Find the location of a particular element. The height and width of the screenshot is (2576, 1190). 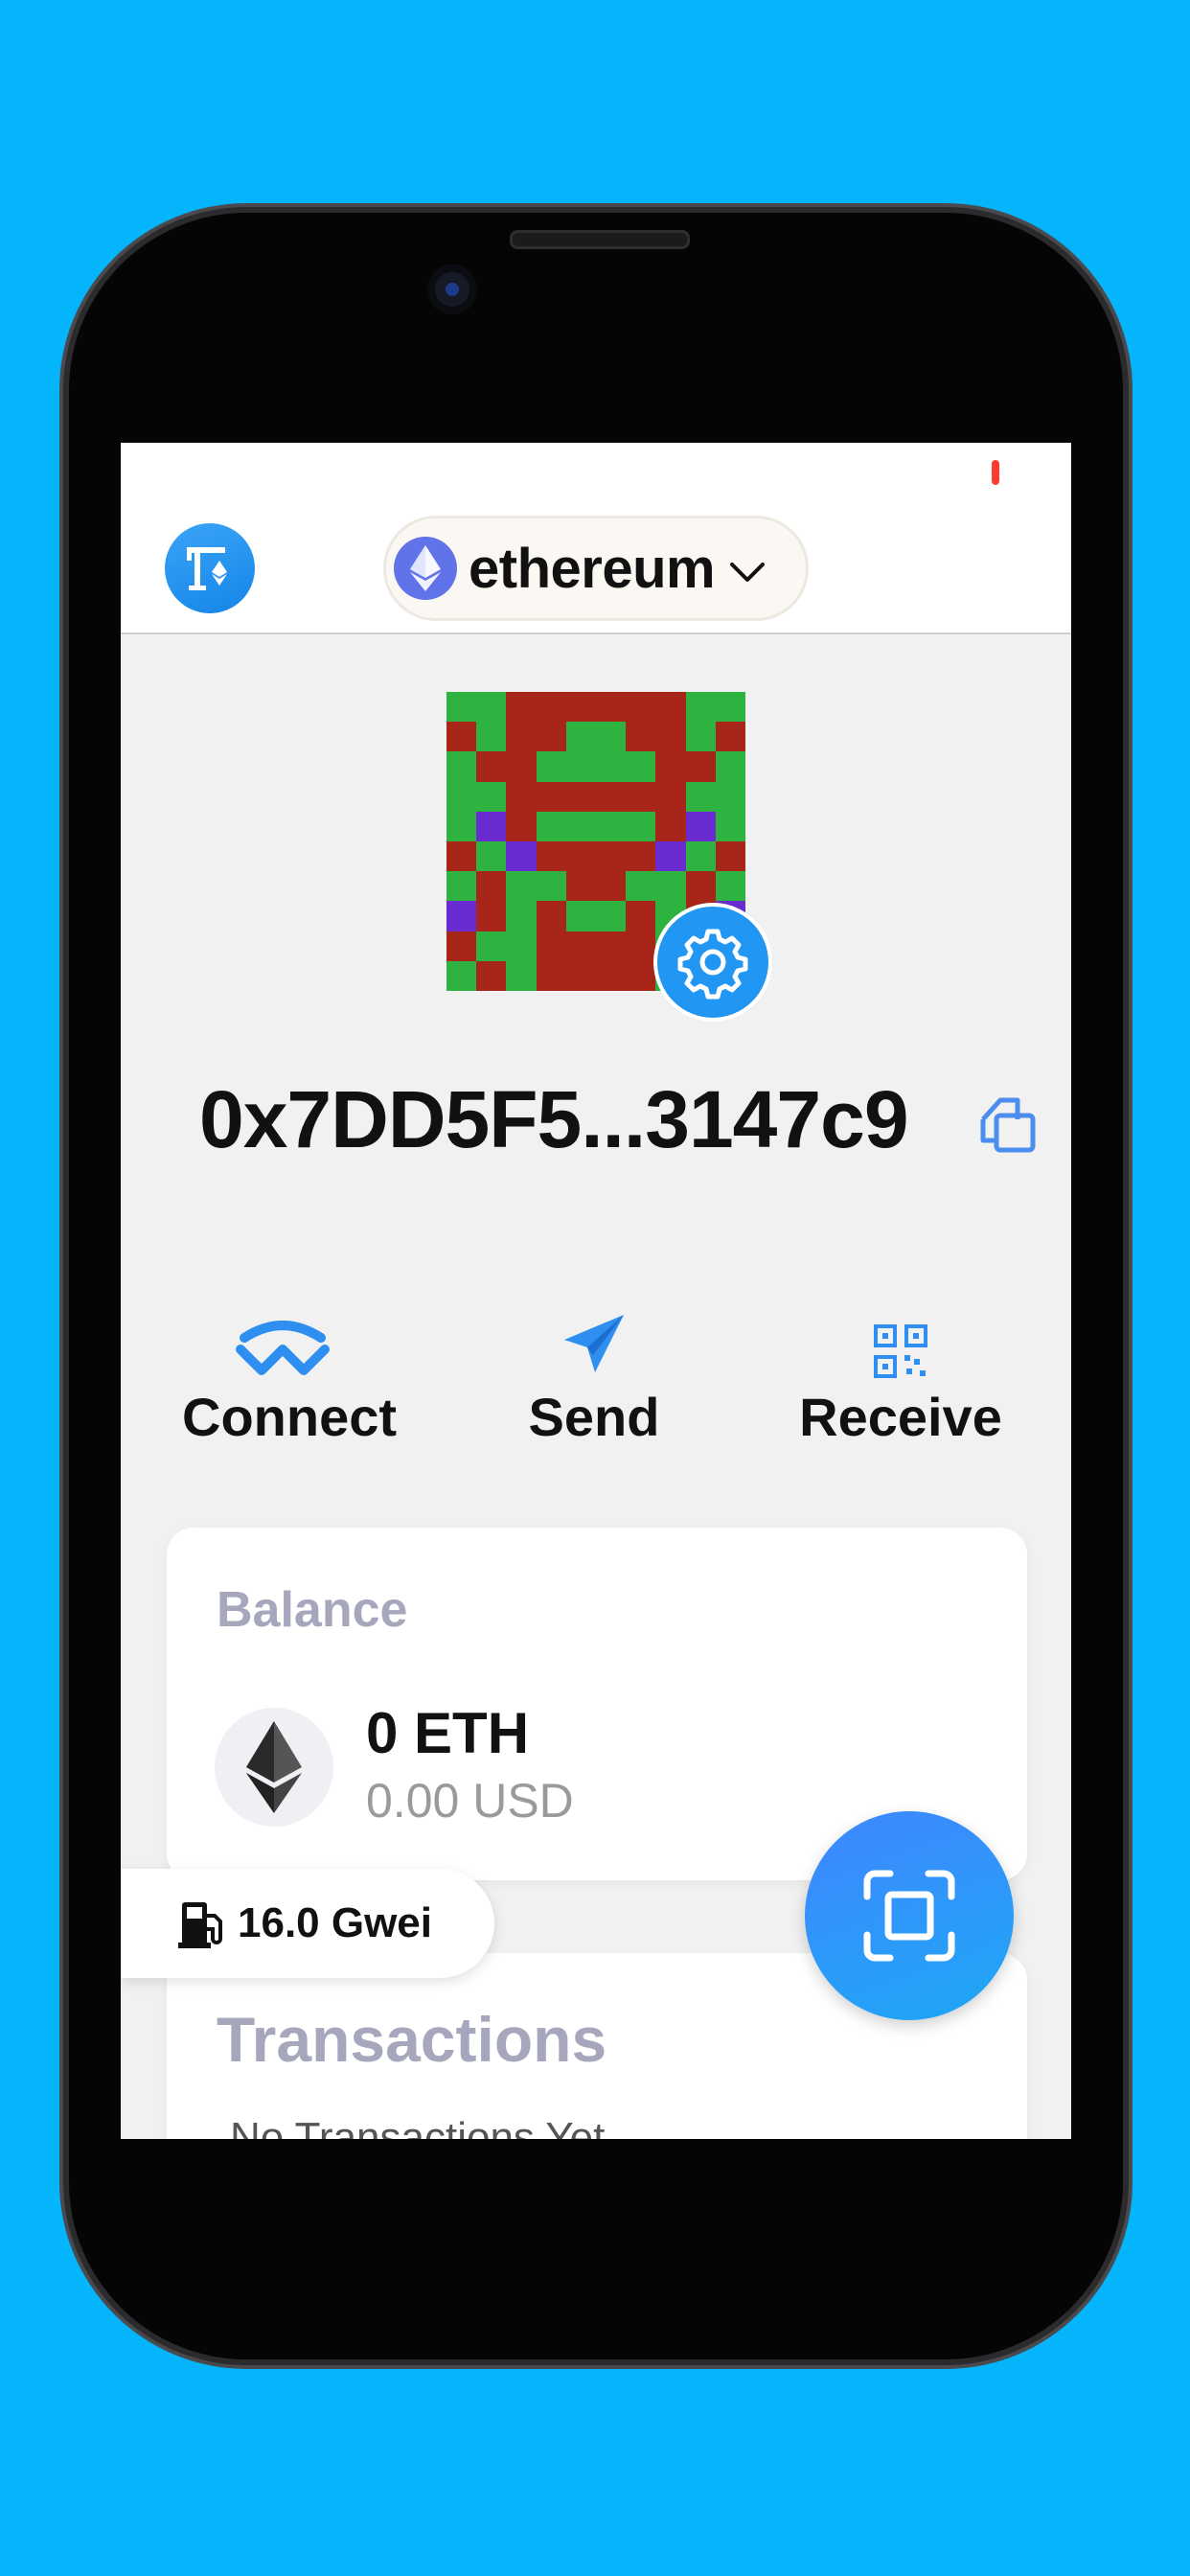

connect-button: Connect is located at coordinates (289, 1373).